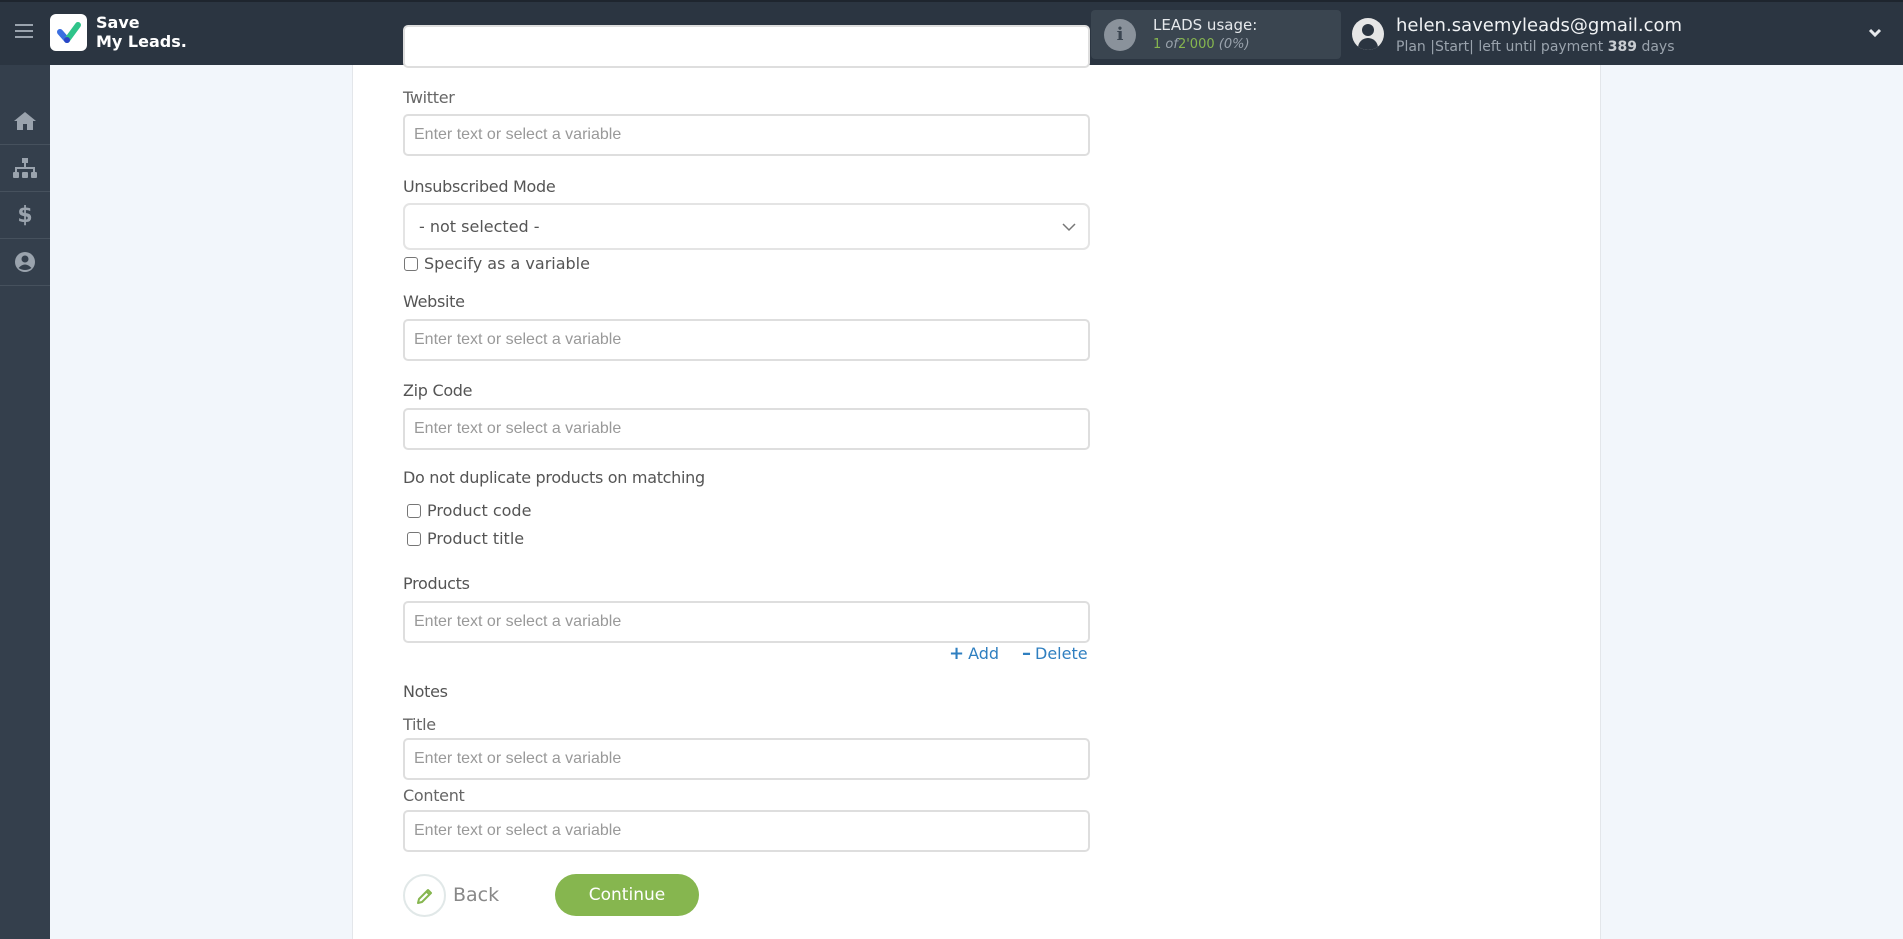 The height and width of the screenshot is (939, 1903). What do you see at coordinates (746, 622) in the screenshot?
I see `products-input: Enter text or select a variable` at bounding box center [746, 622].